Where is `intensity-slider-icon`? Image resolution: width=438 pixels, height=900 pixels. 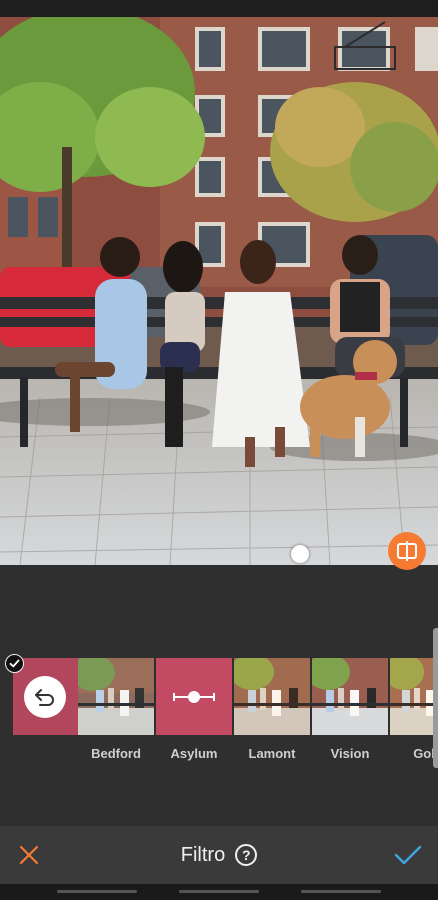 intensity-slider-icon is located at coordinates (194, 697).